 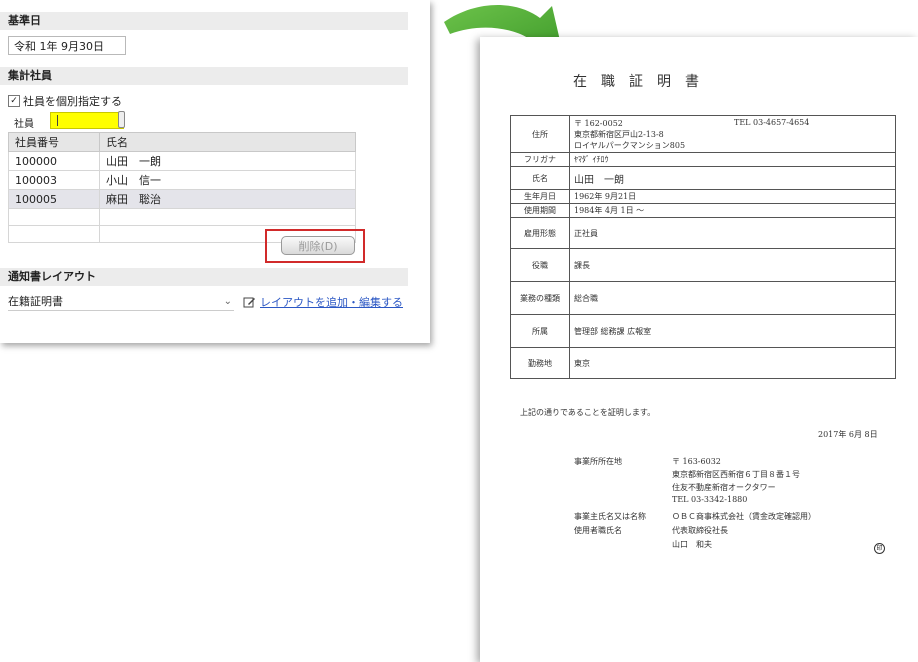 I want to click on cert-label: 生年月日, so click(x=540, y=196).